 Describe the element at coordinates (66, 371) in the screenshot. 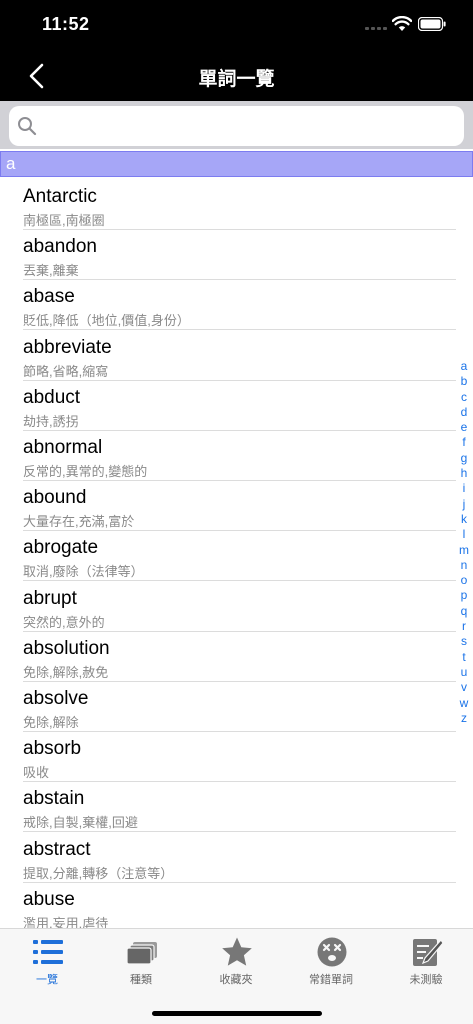

I see `word-meaning: 節略,省略,縮寫` at that location.